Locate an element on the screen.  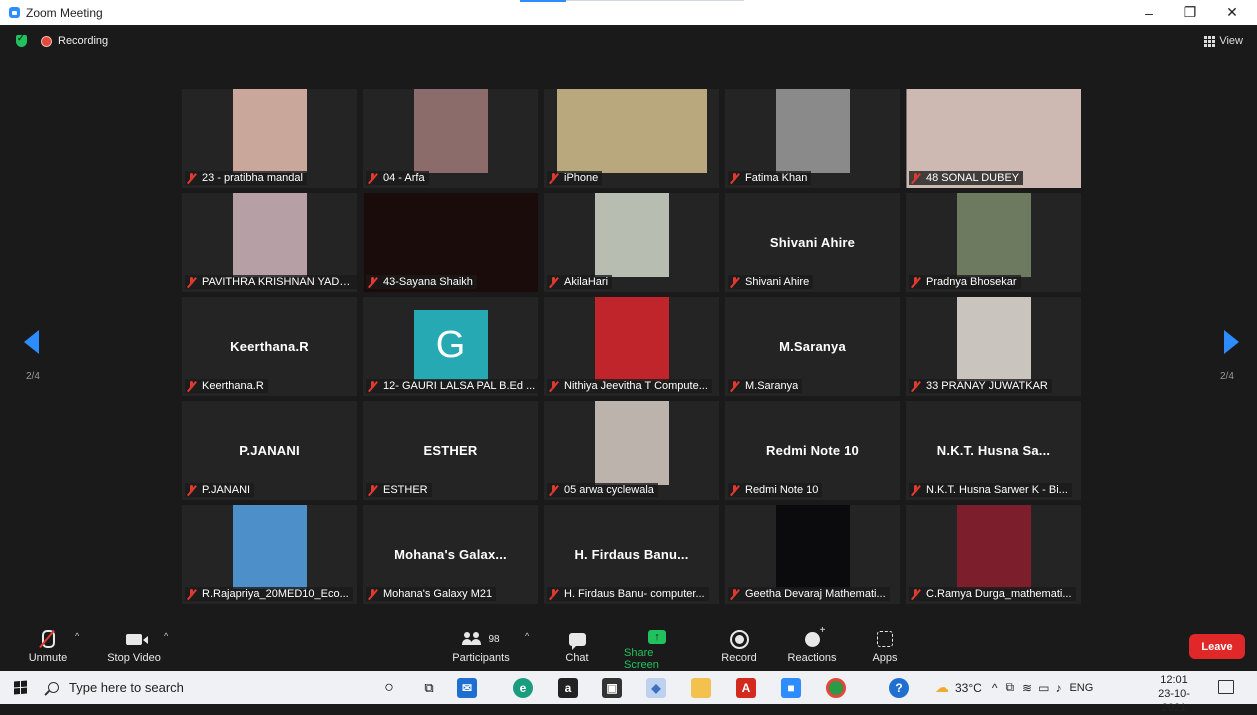
recording-label: Recording is located at coordinates (83, 41).